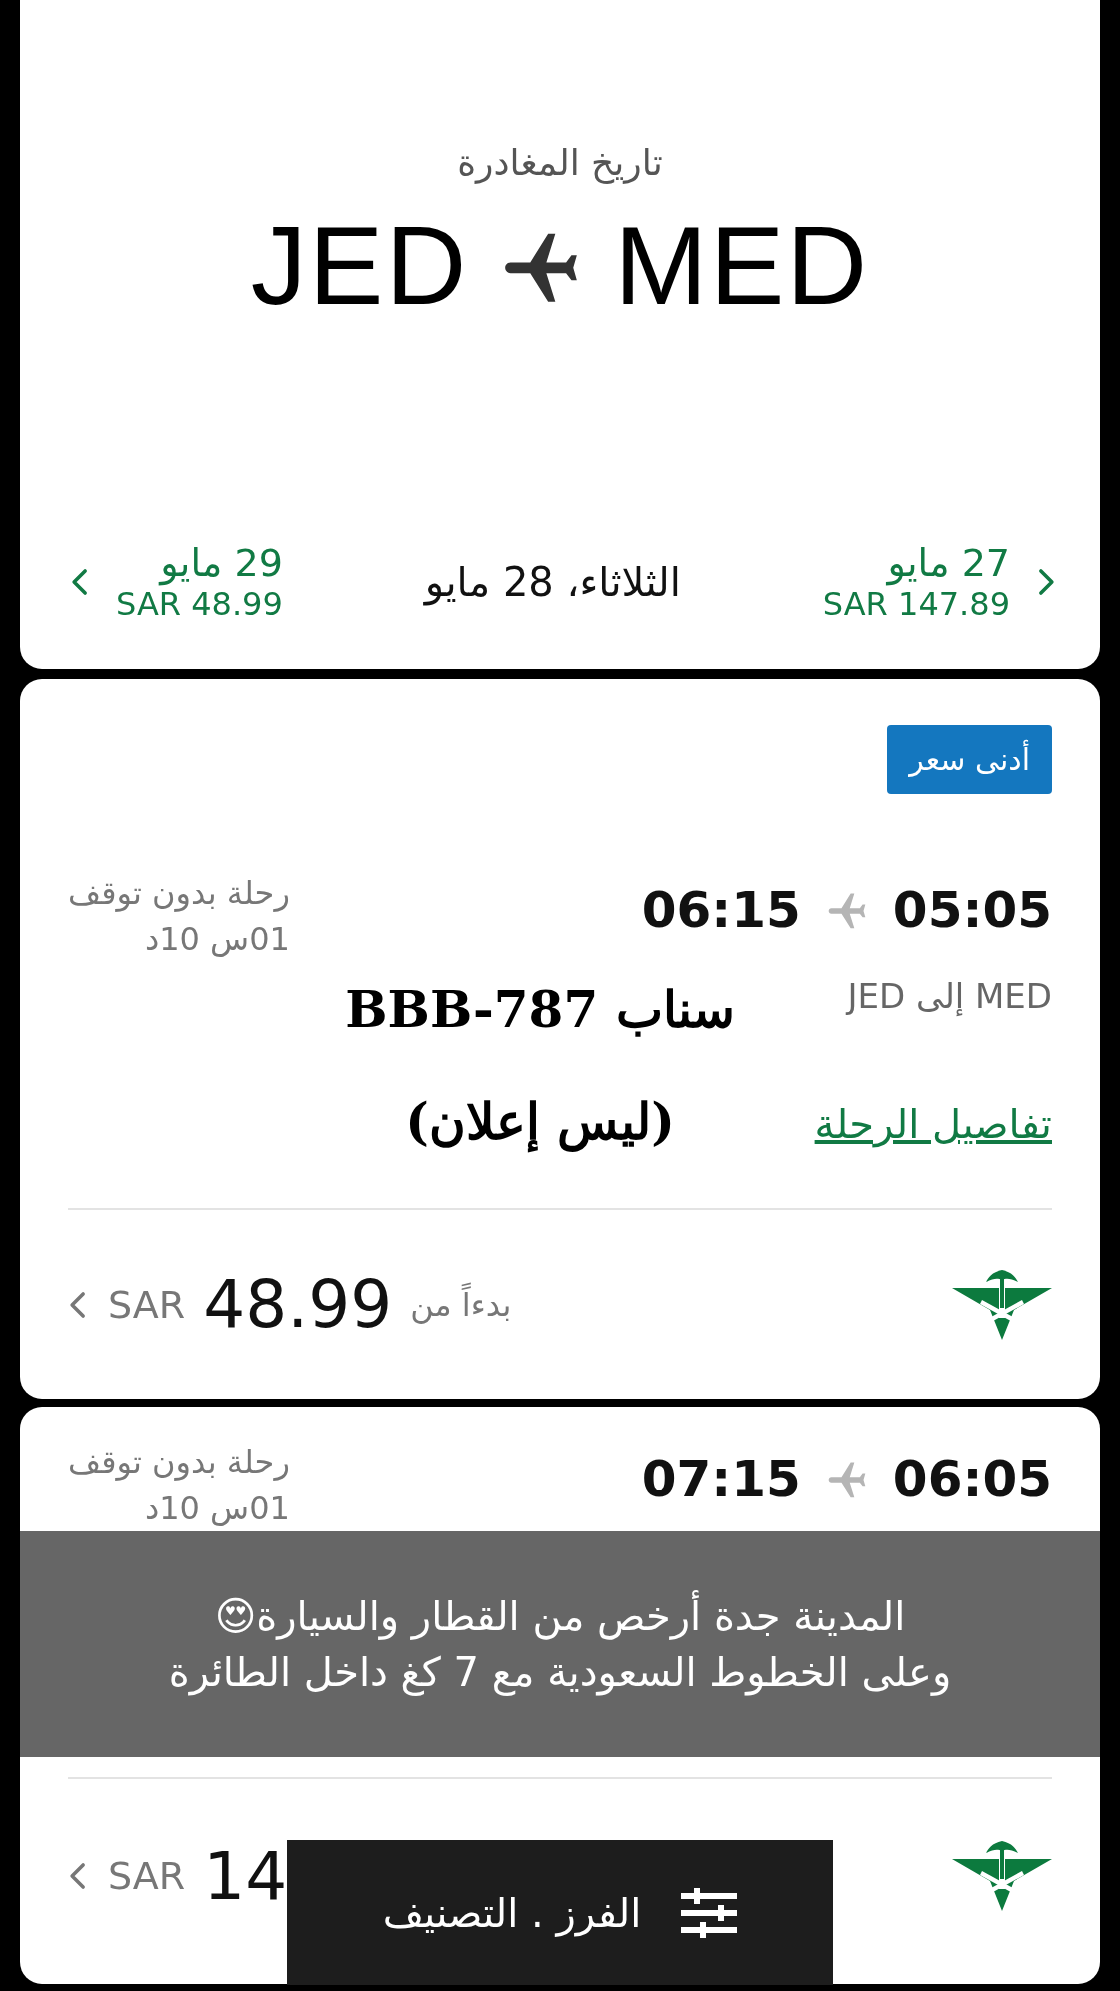 This screenshot has height=1991, width=1120. Describe the element at coordinates (199, 563) in the screenshot. I see `next-date: 29 مايو` at that location.